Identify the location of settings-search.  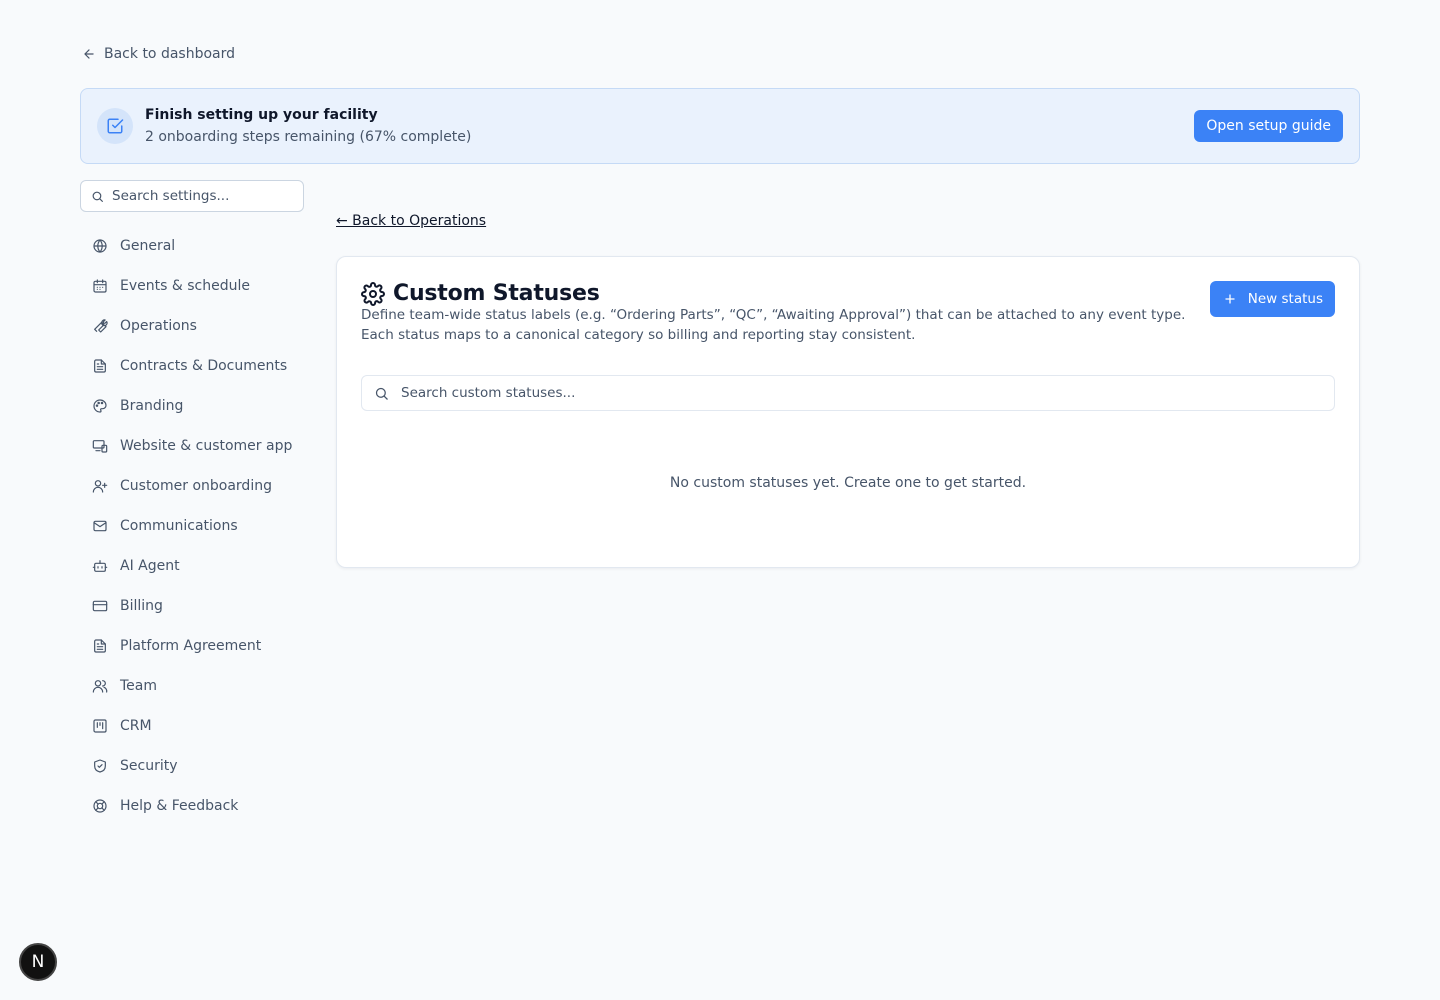
(192, 196).